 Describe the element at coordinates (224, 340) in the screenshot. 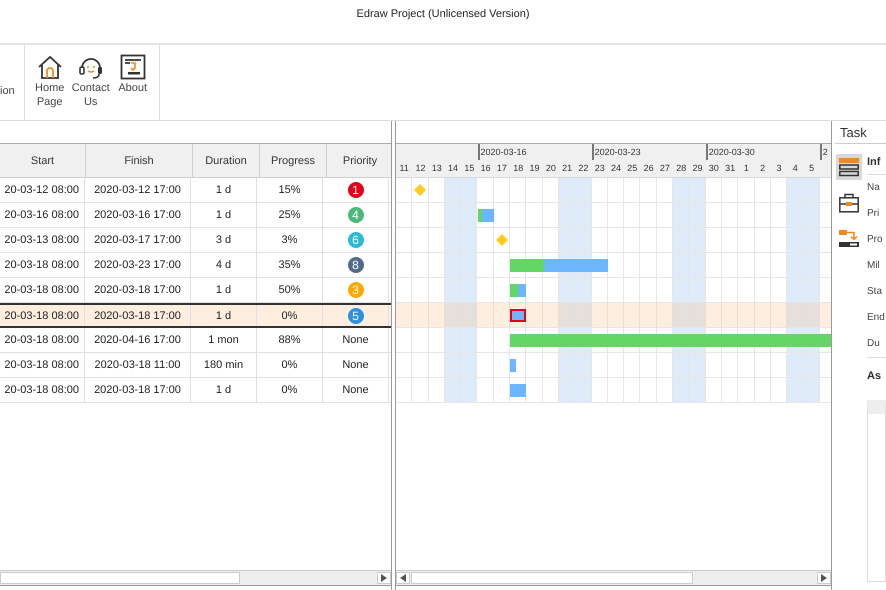

I see `table-cell: 1 mon` at that location.